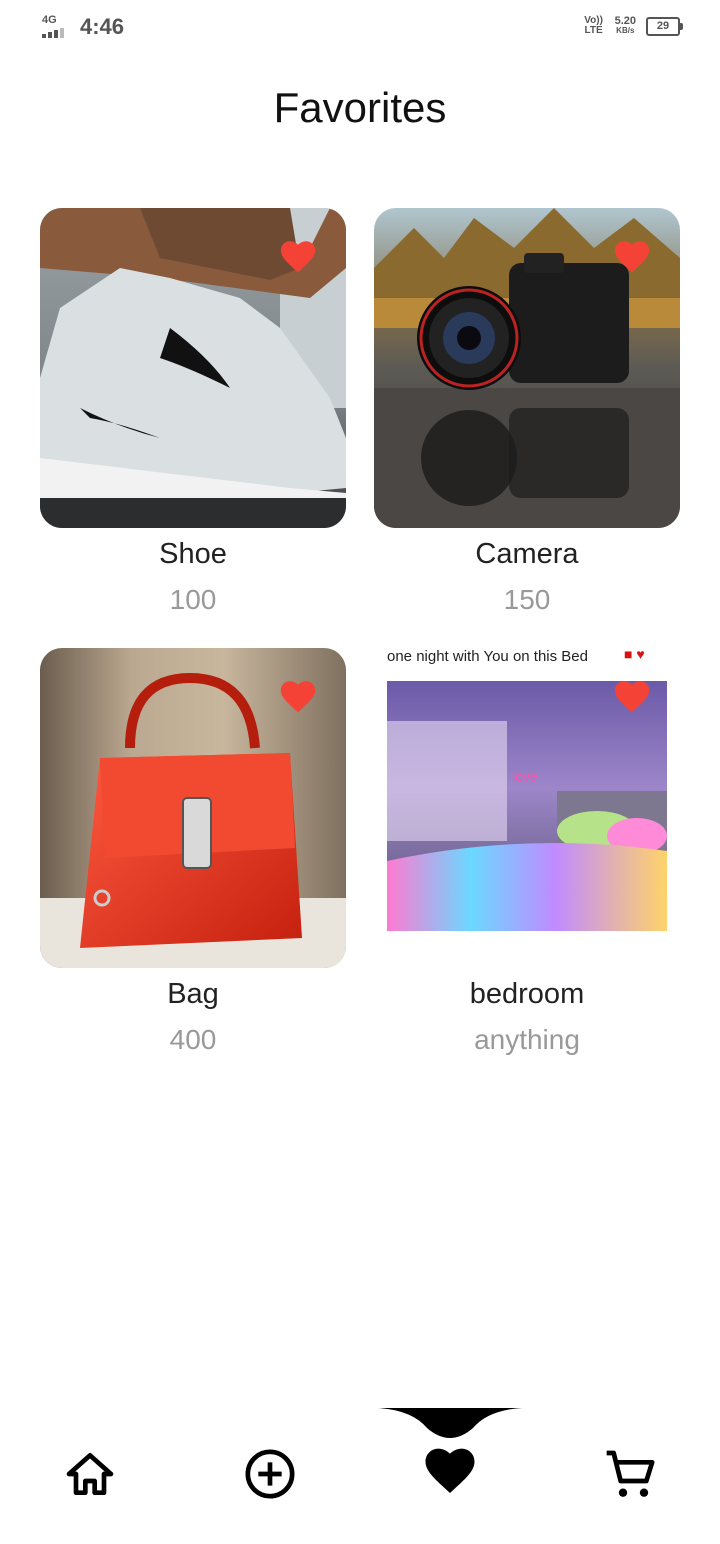  I want to click on svg-text: love, so click(525, 776).